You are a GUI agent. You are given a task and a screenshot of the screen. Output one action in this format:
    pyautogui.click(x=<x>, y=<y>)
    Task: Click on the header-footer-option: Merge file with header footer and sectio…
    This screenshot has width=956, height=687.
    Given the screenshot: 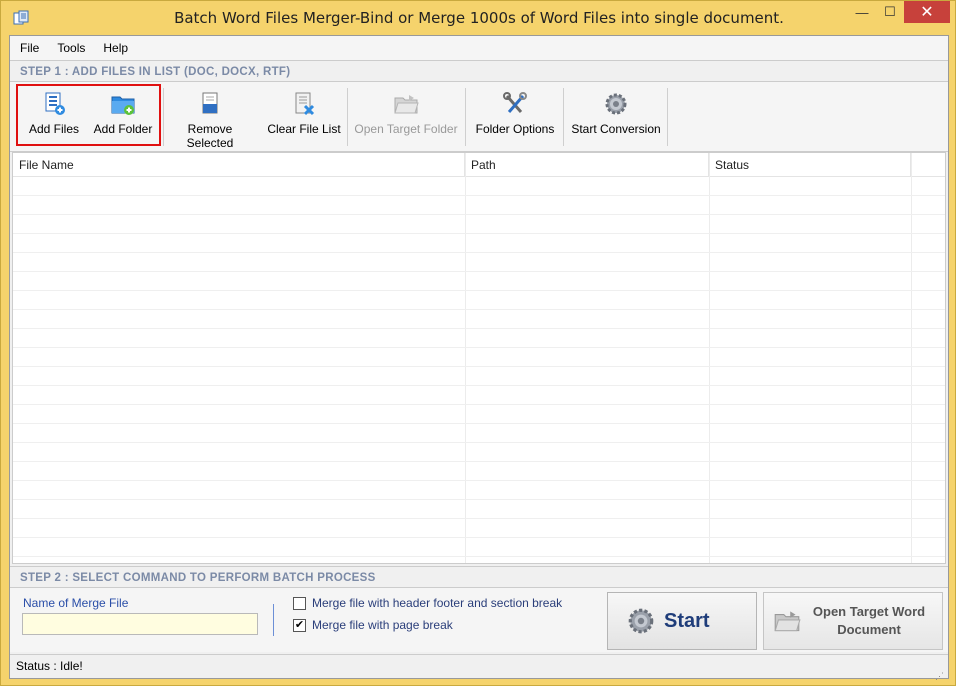 What is the action you would take?
    pyautogui.click(x=427, y=603)
    